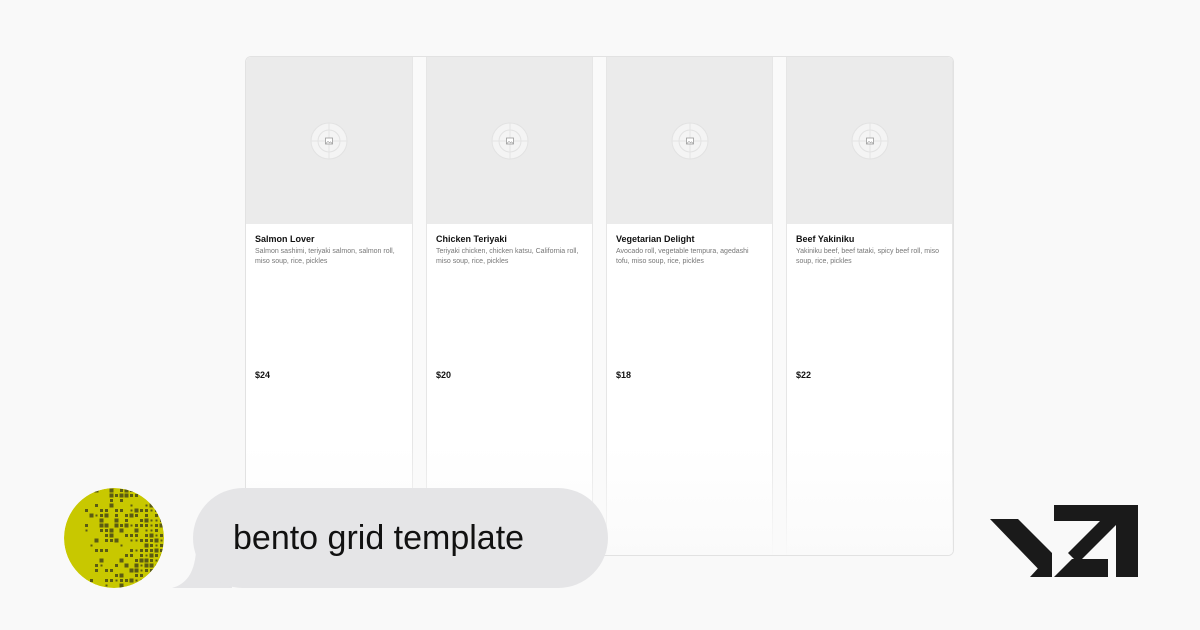  Describe the element at coordinates (471, 239) in the screenshot. I see `product-title: Chicken Teriyaki` at that location.